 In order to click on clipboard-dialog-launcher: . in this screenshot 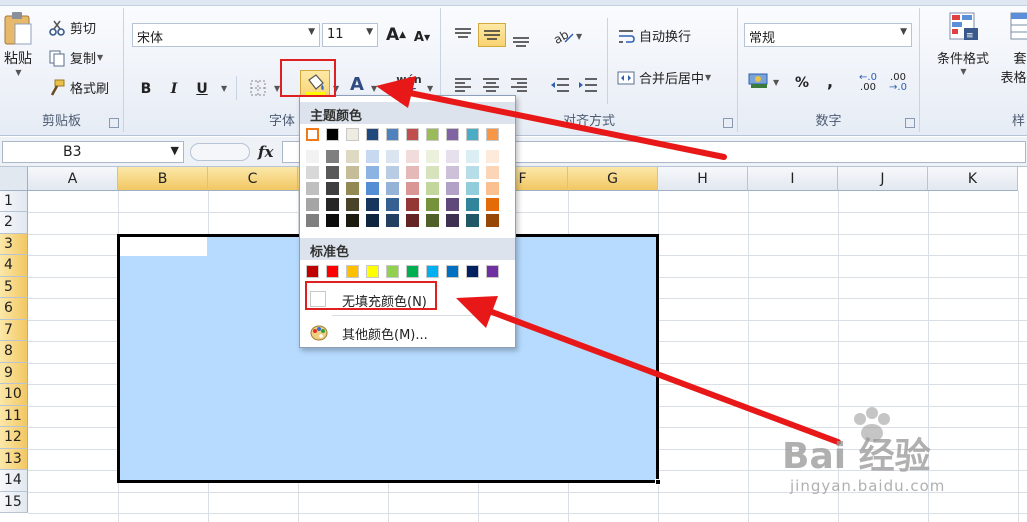, I will do `click(114, 123)`.